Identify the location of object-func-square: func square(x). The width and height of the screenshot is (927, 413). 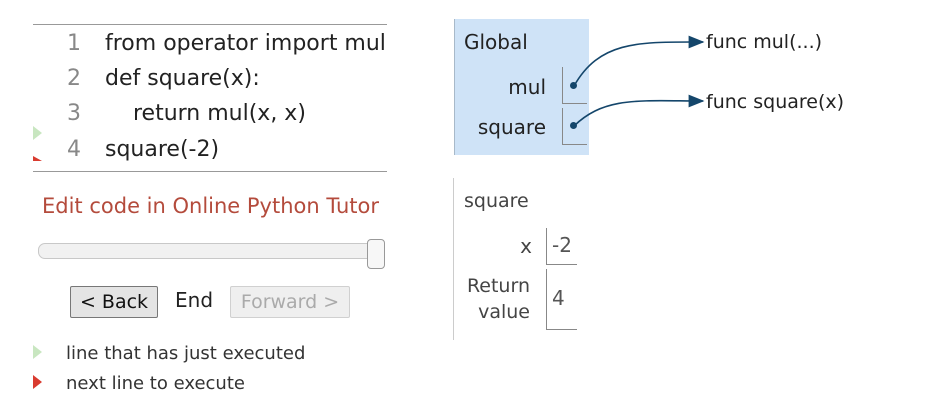
(775, 102).